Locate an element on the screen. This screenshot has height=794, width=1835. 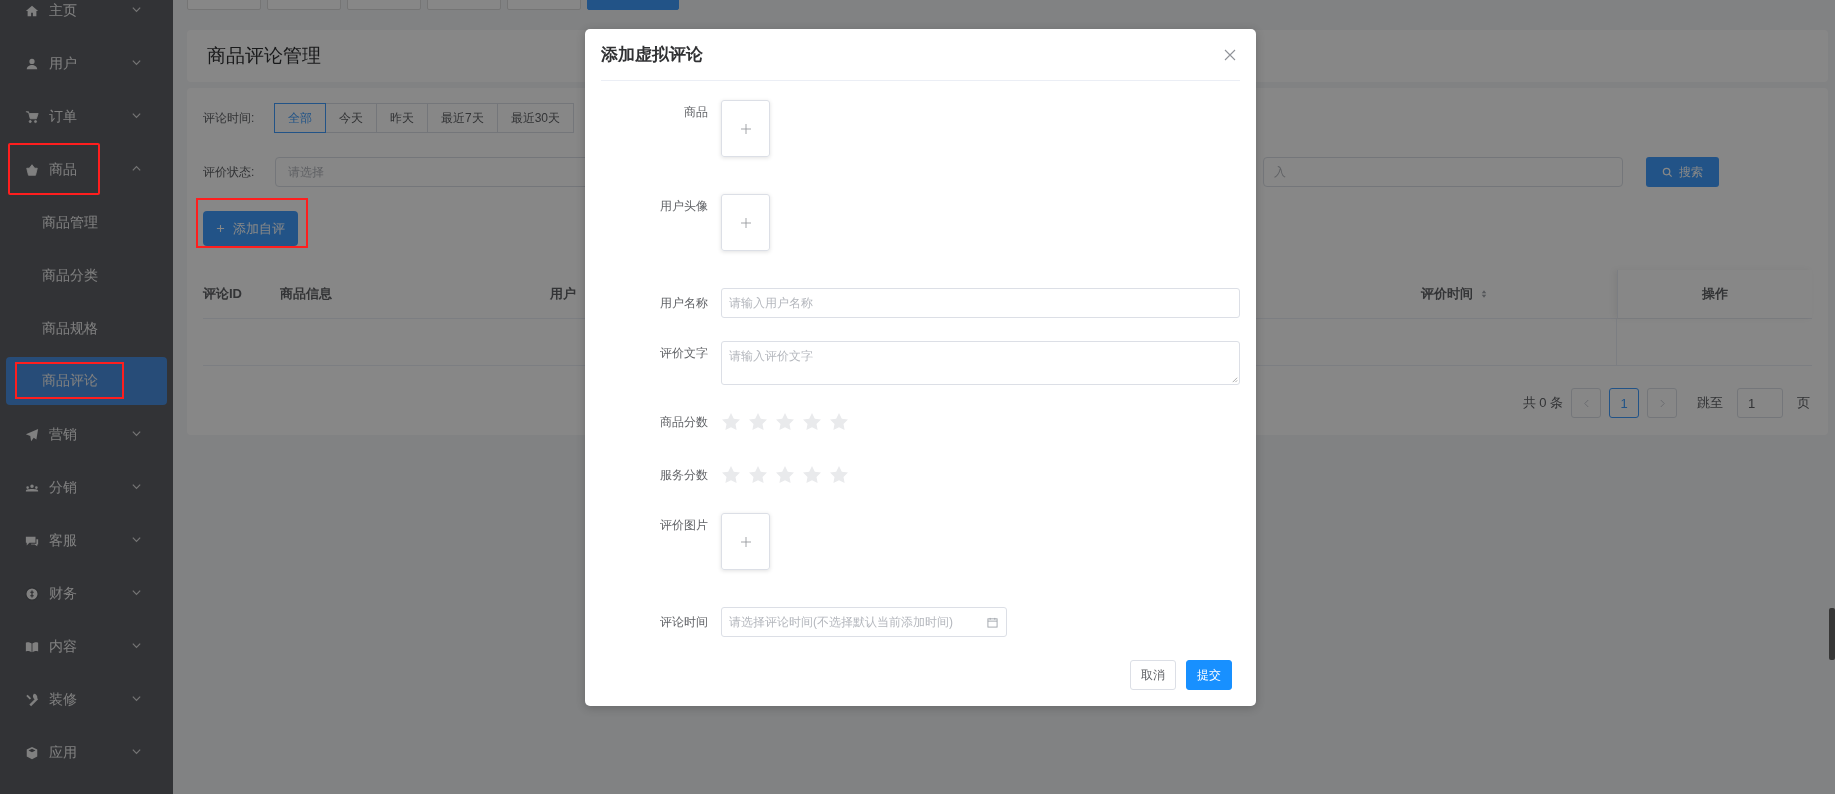
user-icon is located at coordinates (32, 63).